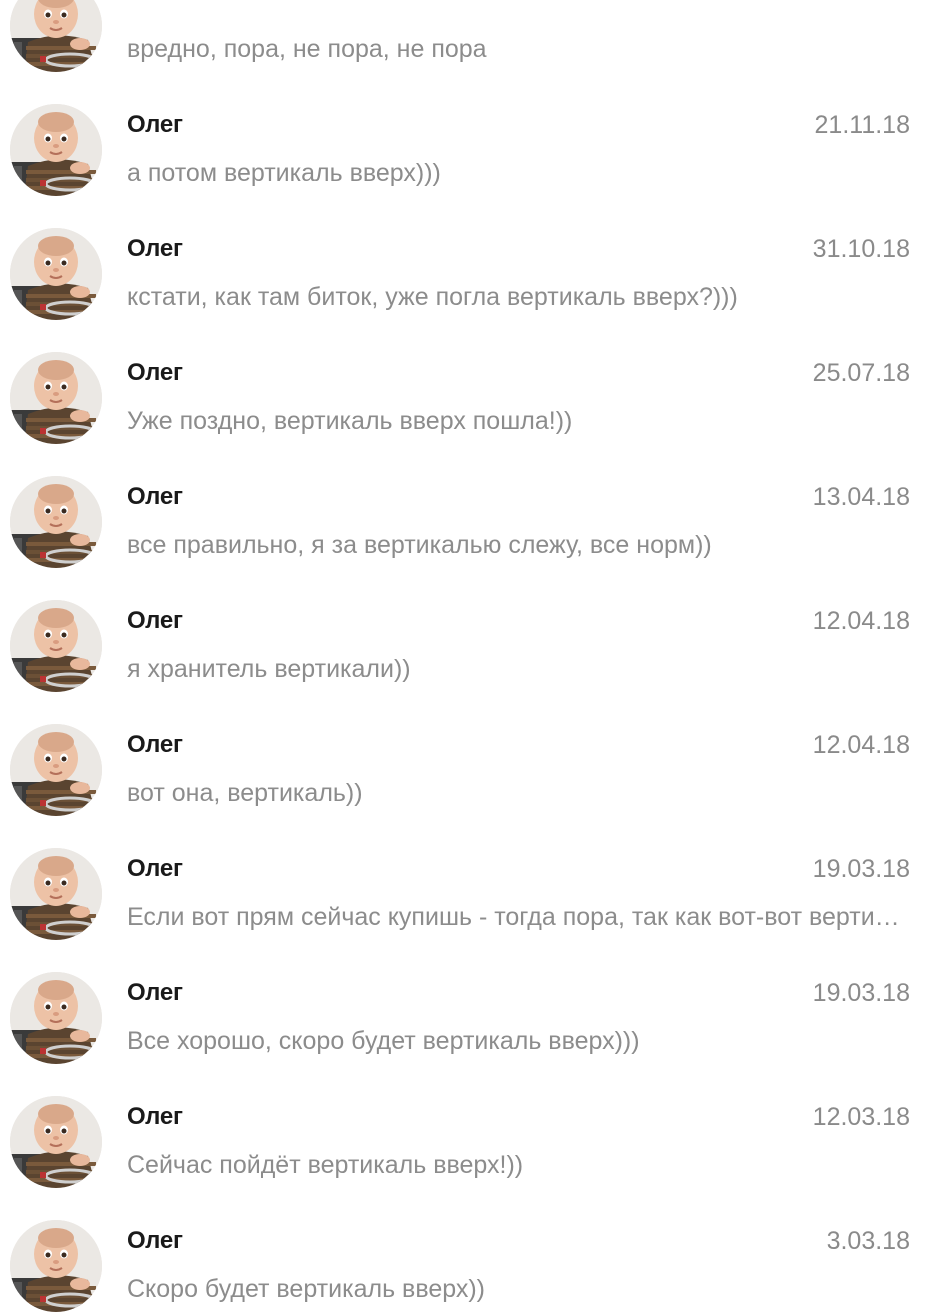 The width and height of the screenshot is (928, 1312). I want to click on message-date: 21.11.18, so click(862, 125).